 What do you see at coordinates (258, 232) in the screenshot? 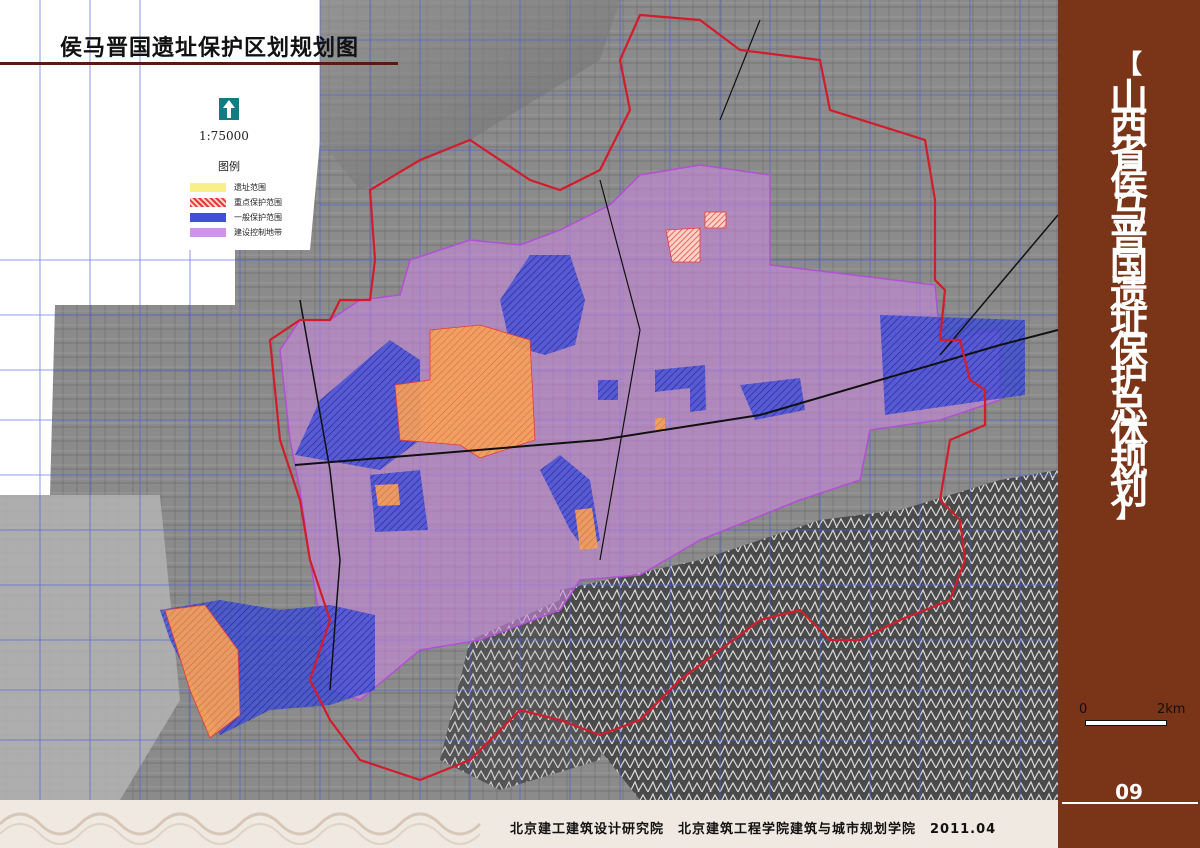
I see `legend-label: 建设控制地带` at bounding box center [258, 232].